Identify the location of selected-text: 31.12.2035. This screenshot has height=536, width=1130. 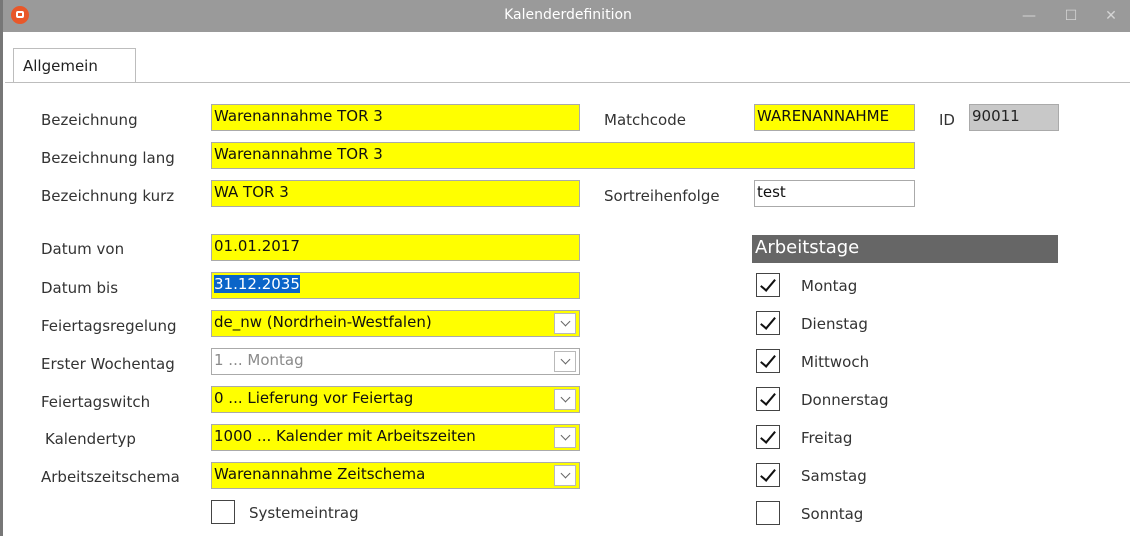
(257, 284).